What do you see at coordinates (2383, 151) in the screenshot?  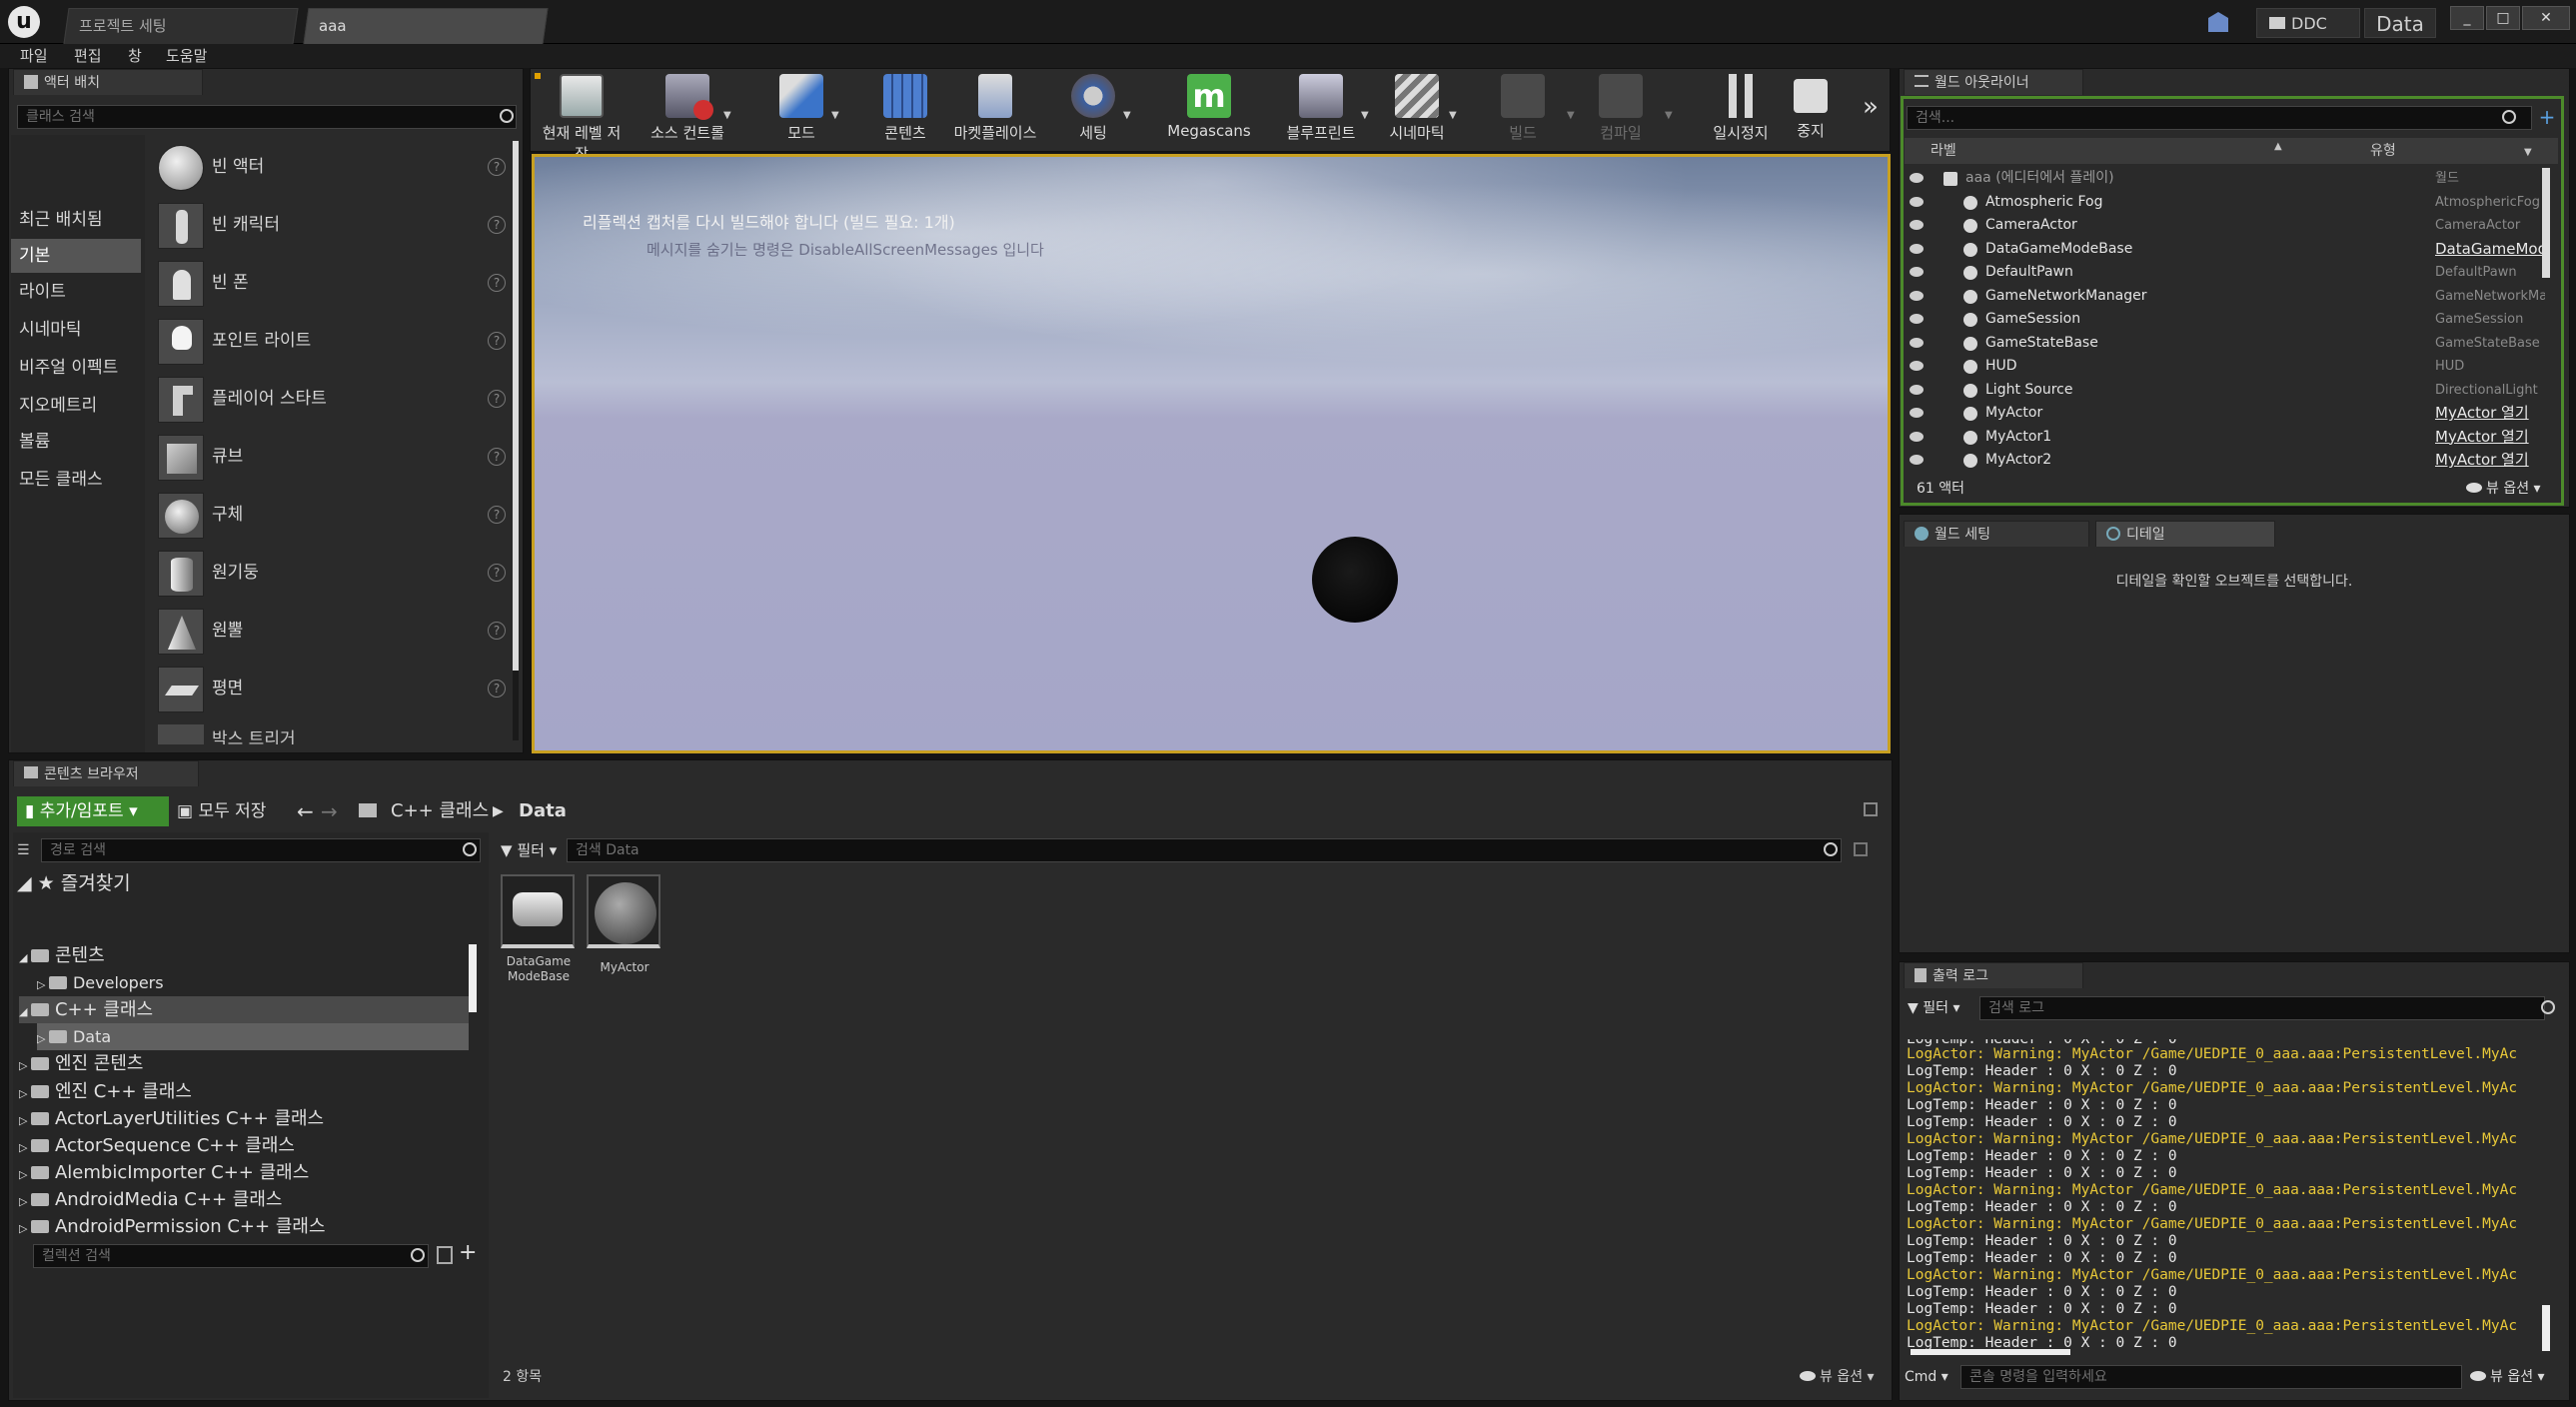 I see `column-type-header: 유형` at bounding box center [2383, 151].